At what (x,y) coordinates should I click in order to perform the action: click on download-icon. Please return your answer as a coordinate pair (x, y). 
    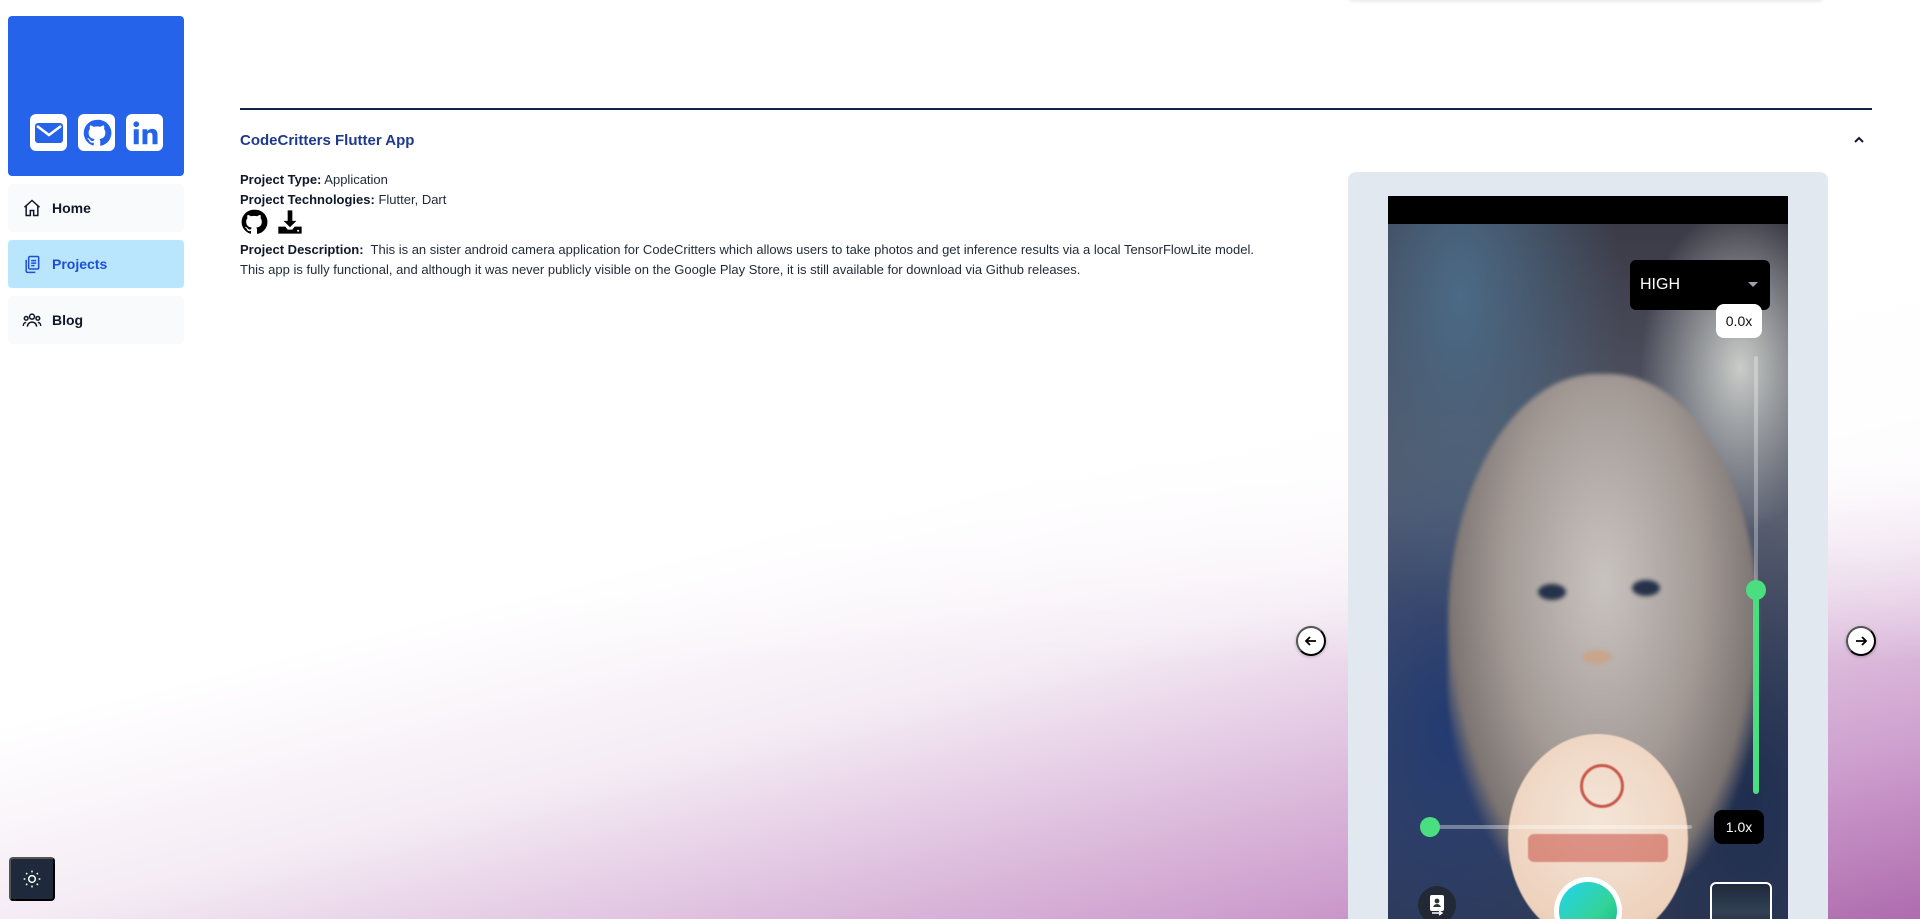
    Looking at the image, I should click on (290, 225).